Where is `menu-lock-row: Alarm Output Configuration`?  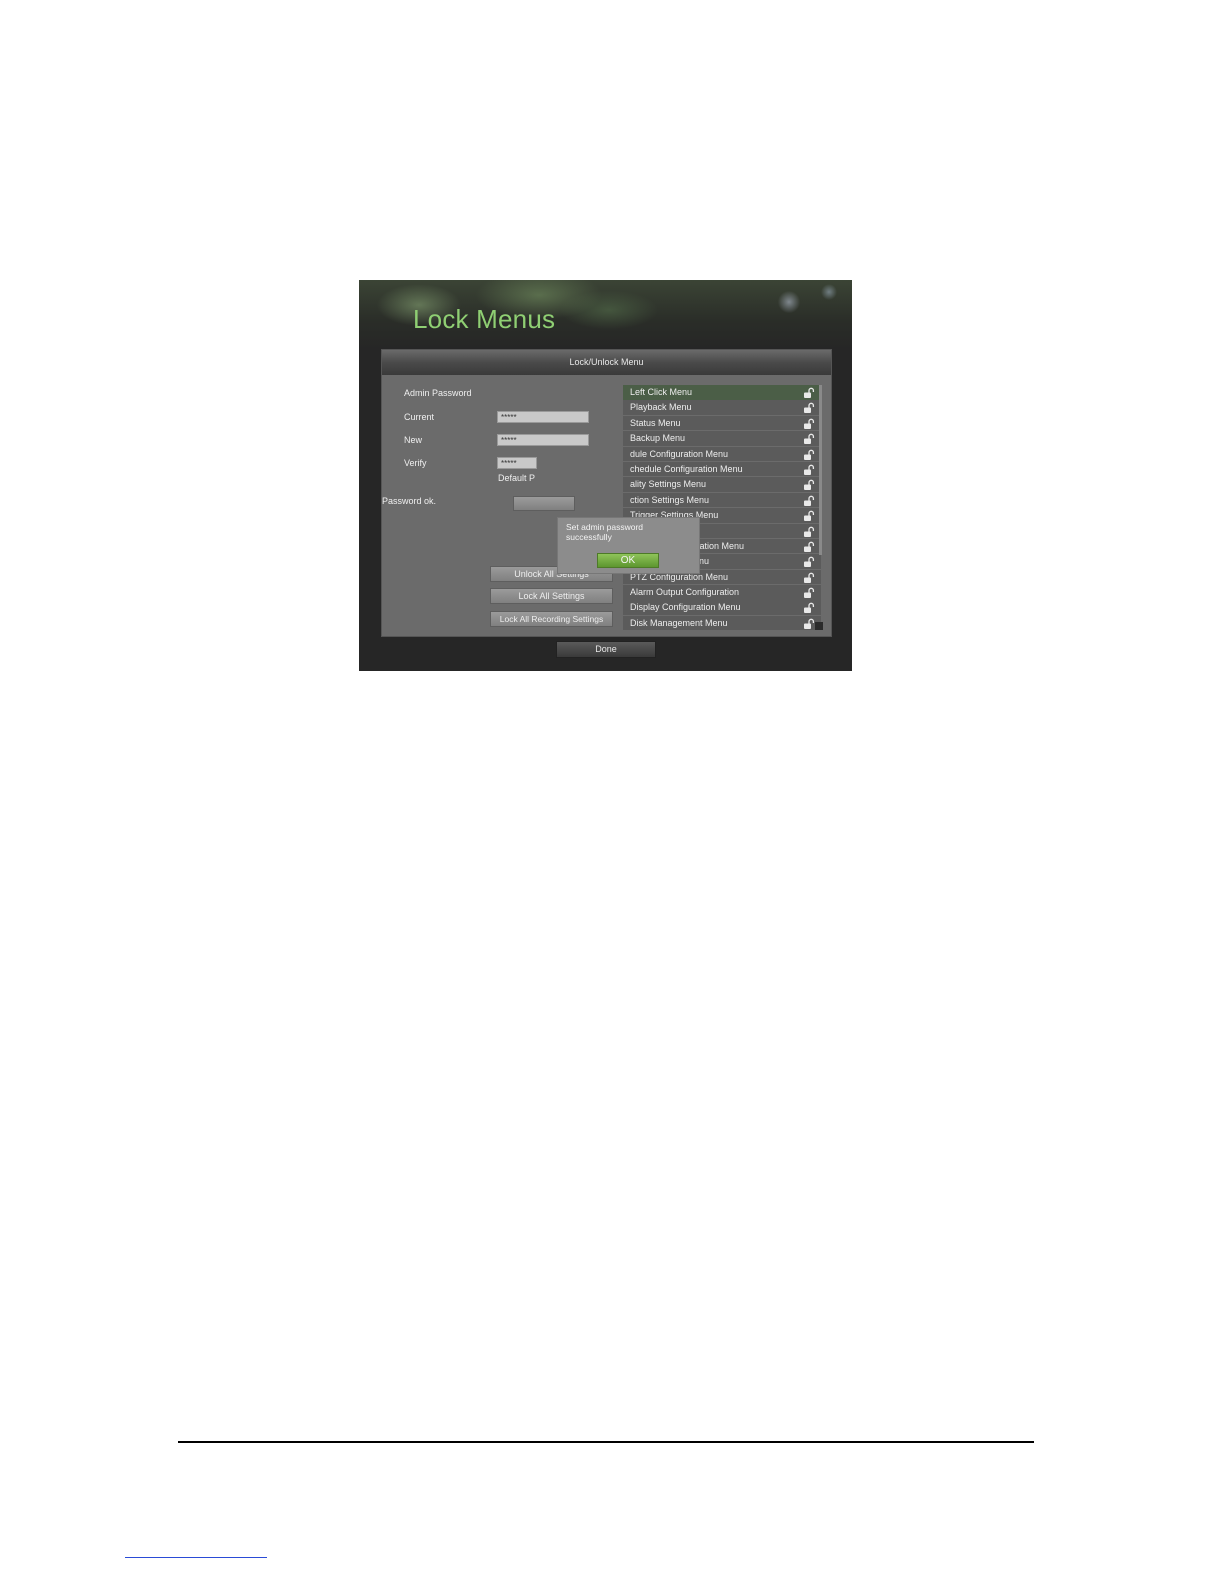
menu-lock-row: Alarm Output Configuration is located at coordinates (722, 592).